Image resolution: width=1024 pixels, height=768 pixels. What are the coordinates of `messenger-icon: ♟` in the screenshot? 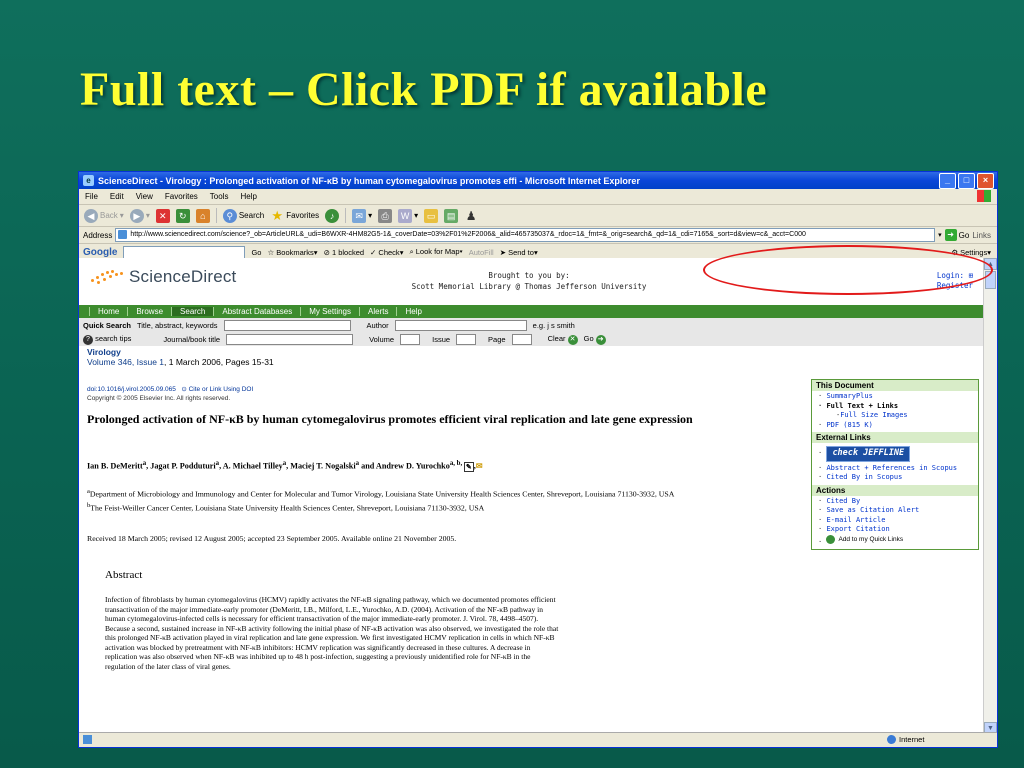 It's located at (471, 215).